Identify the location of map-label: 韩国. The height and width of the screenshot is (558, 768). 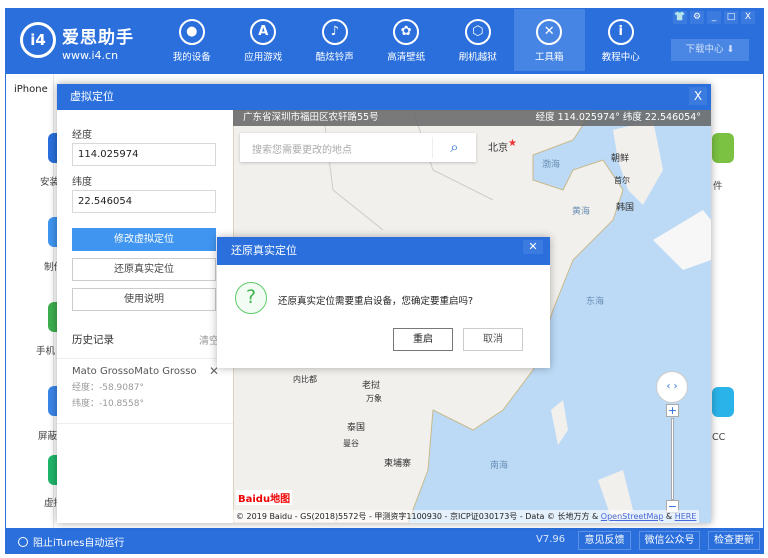
(625, 208).